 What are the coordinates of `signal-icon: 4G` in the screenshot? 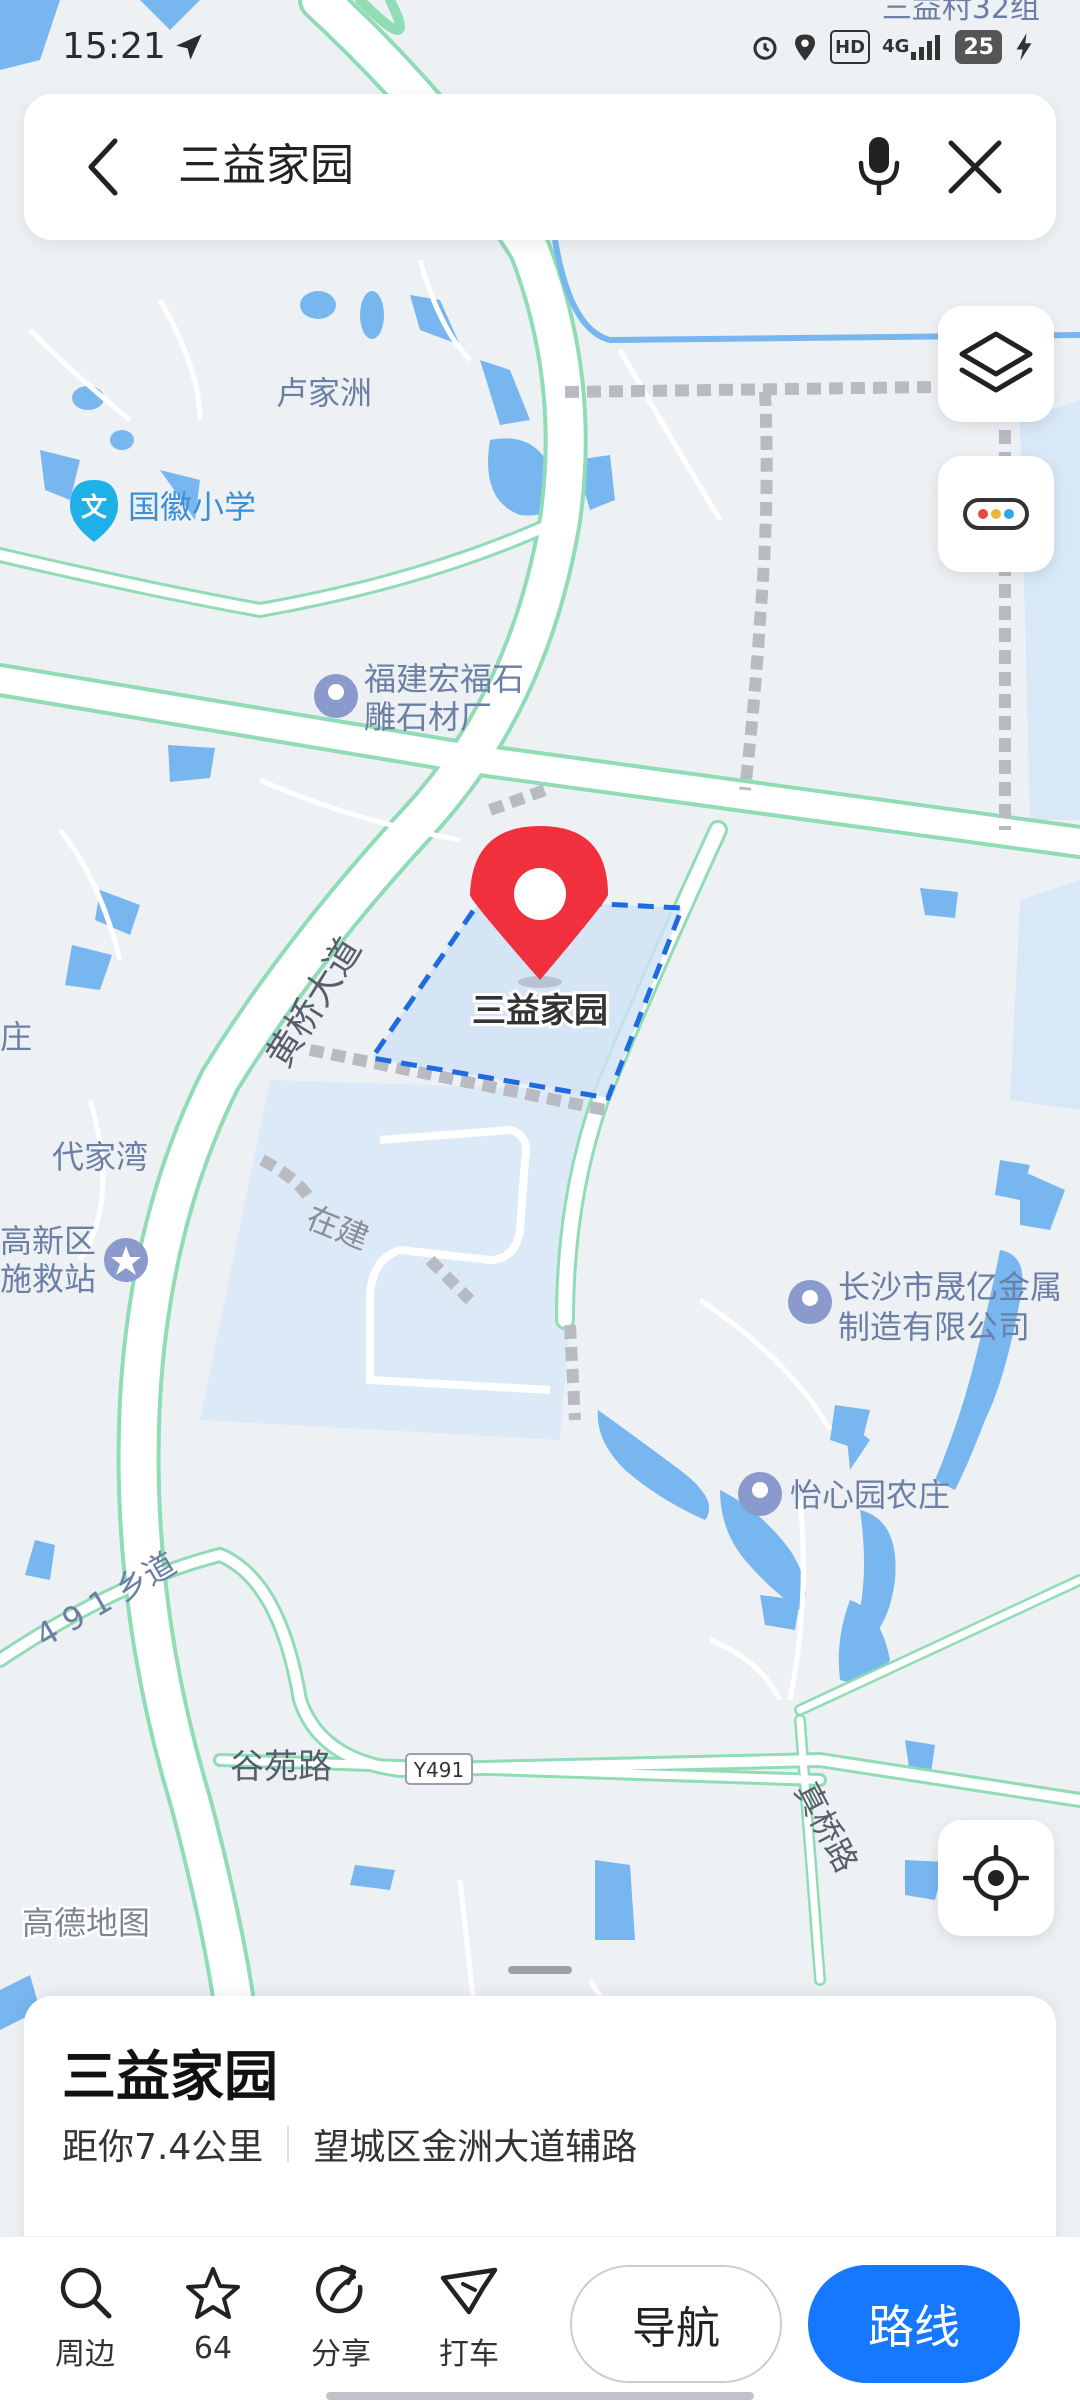 It's located at (912, 47).